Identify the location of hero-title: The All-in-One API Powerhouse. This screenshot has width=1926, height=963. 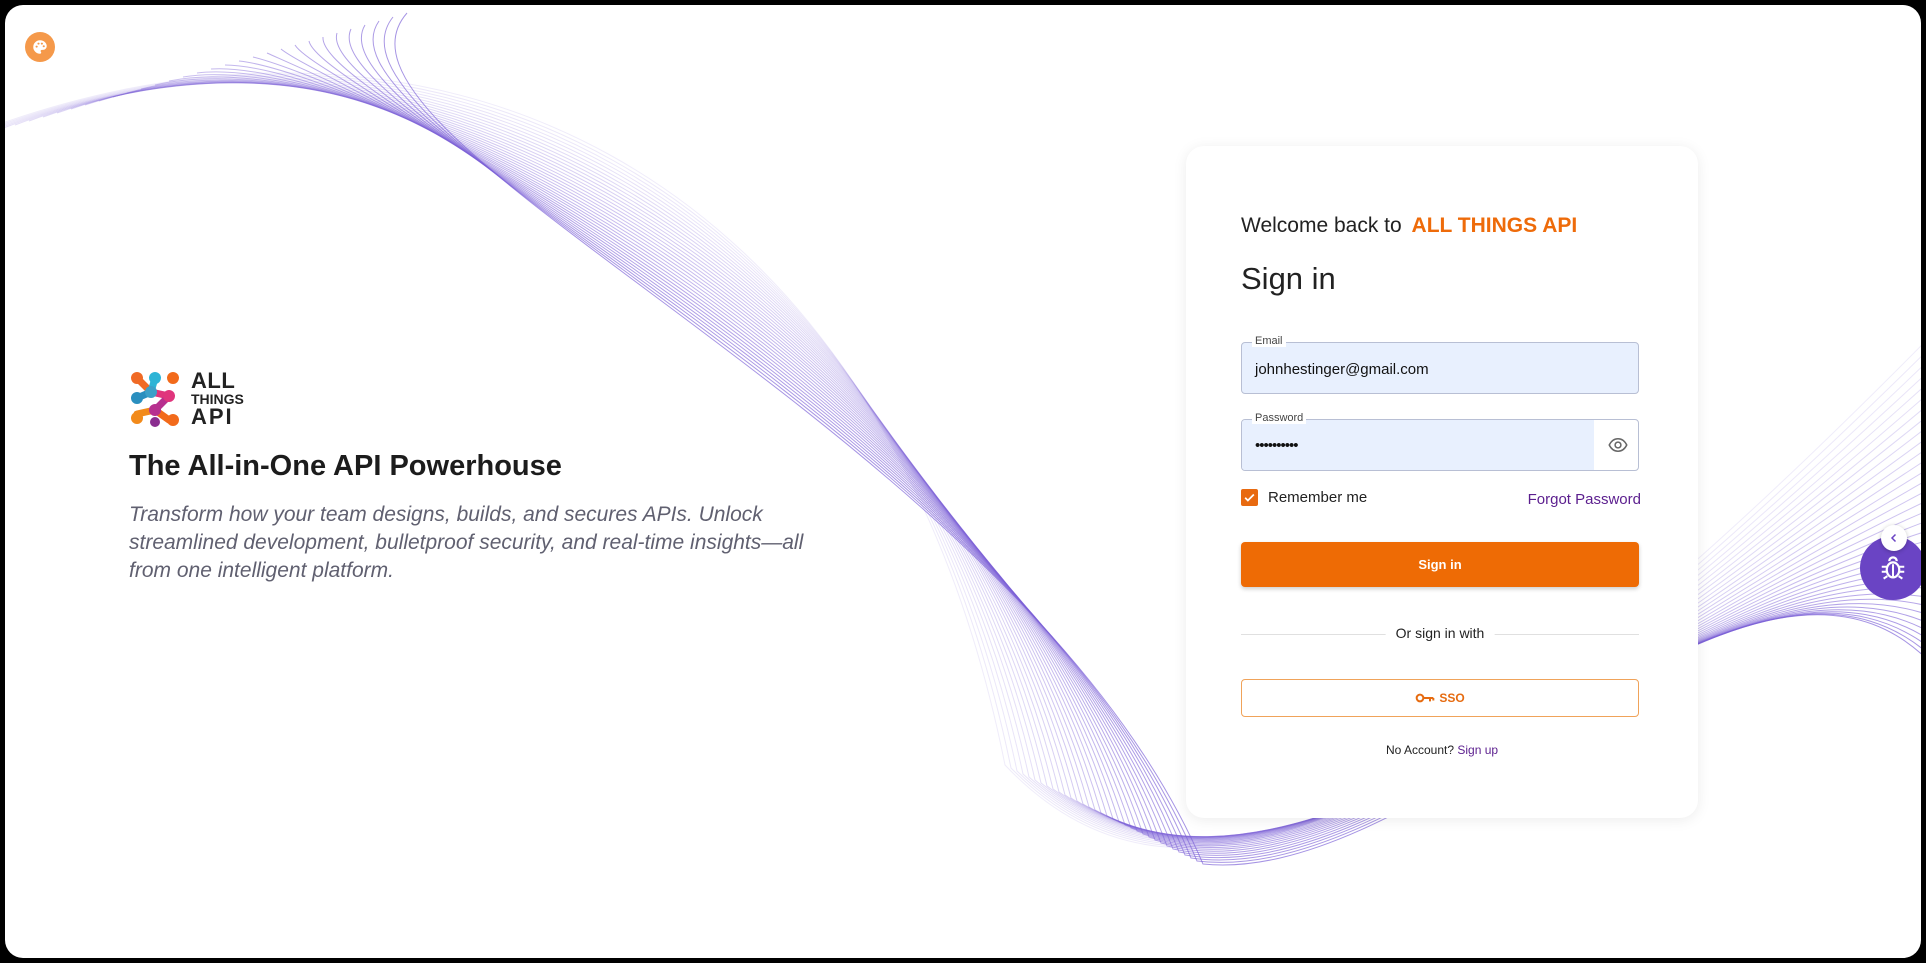
(345, 466).